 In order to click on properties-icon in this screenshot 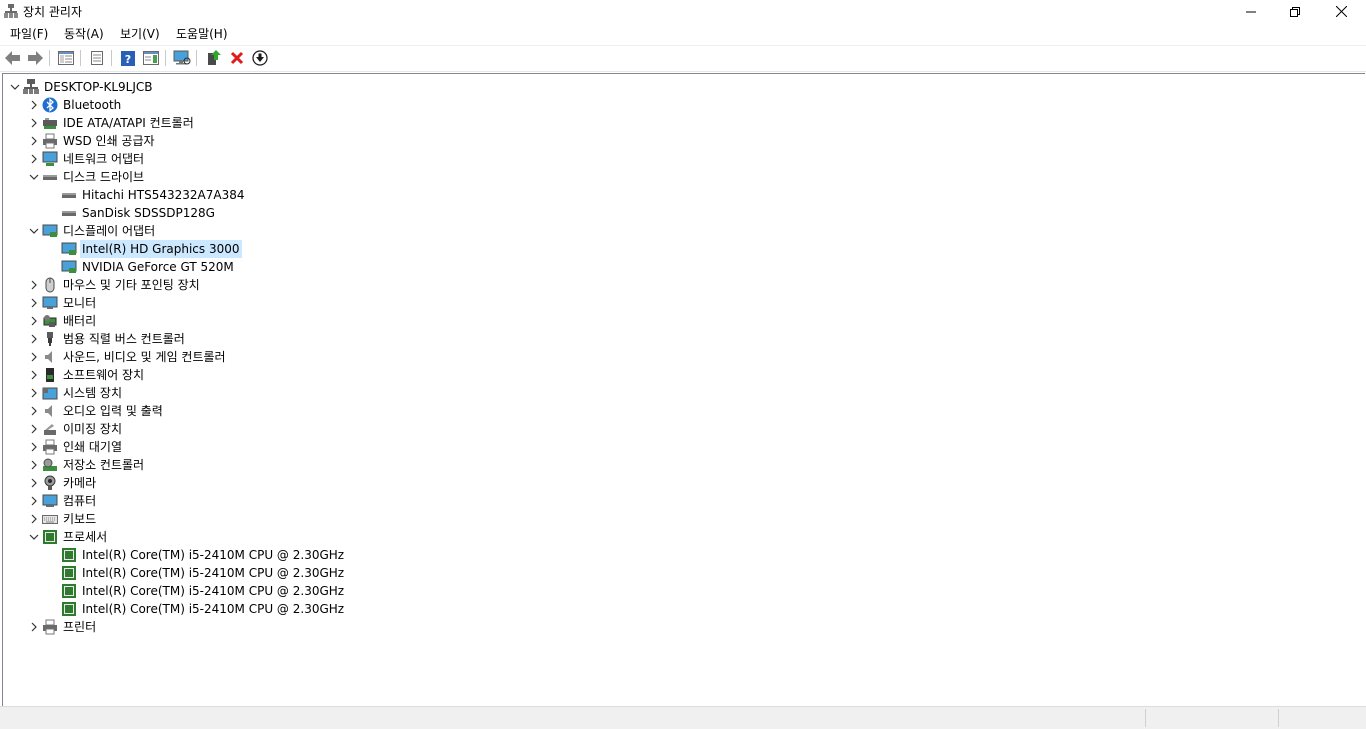, I will do `click(97, 58)`.